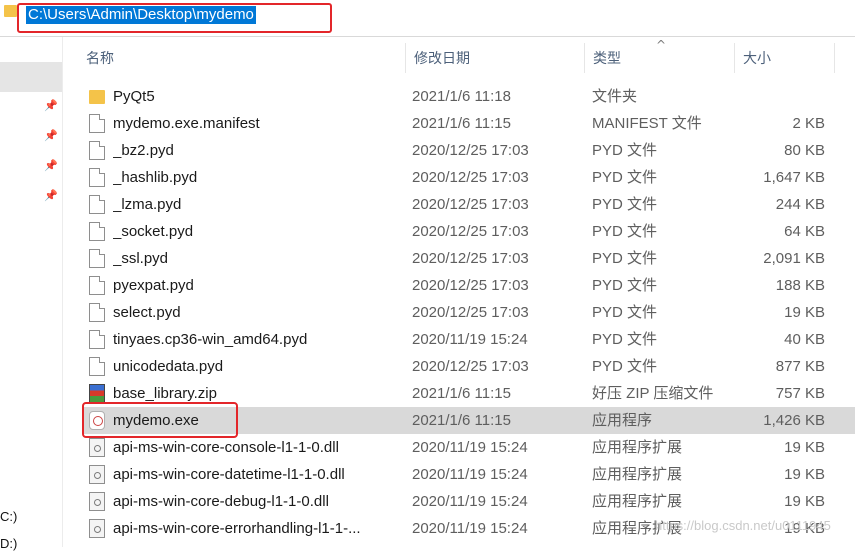  Describe the element at coordinates (186, 123) in the screenshot. I see `file-name: mydemo.exe.manifest` at that location.